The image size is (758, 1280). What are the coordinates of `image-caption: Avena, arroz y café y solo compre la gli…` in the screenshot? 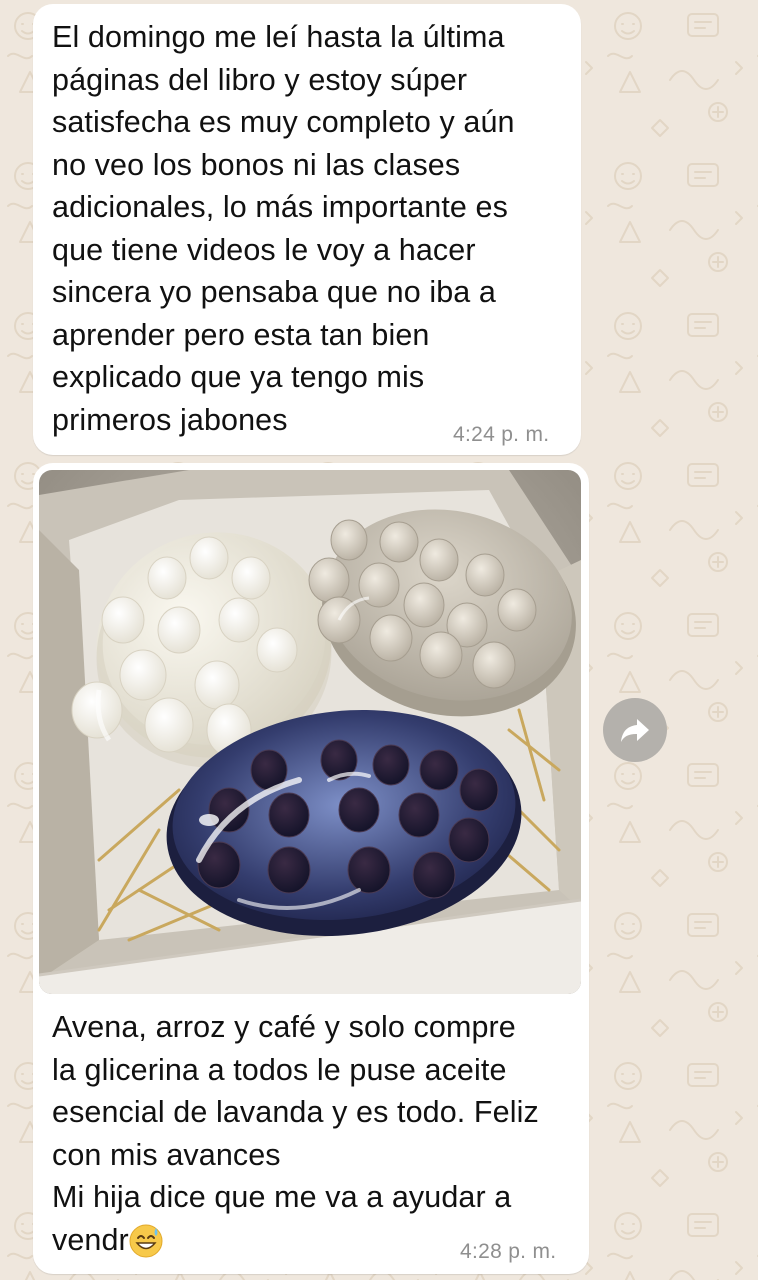 It's located at (295, 1133).